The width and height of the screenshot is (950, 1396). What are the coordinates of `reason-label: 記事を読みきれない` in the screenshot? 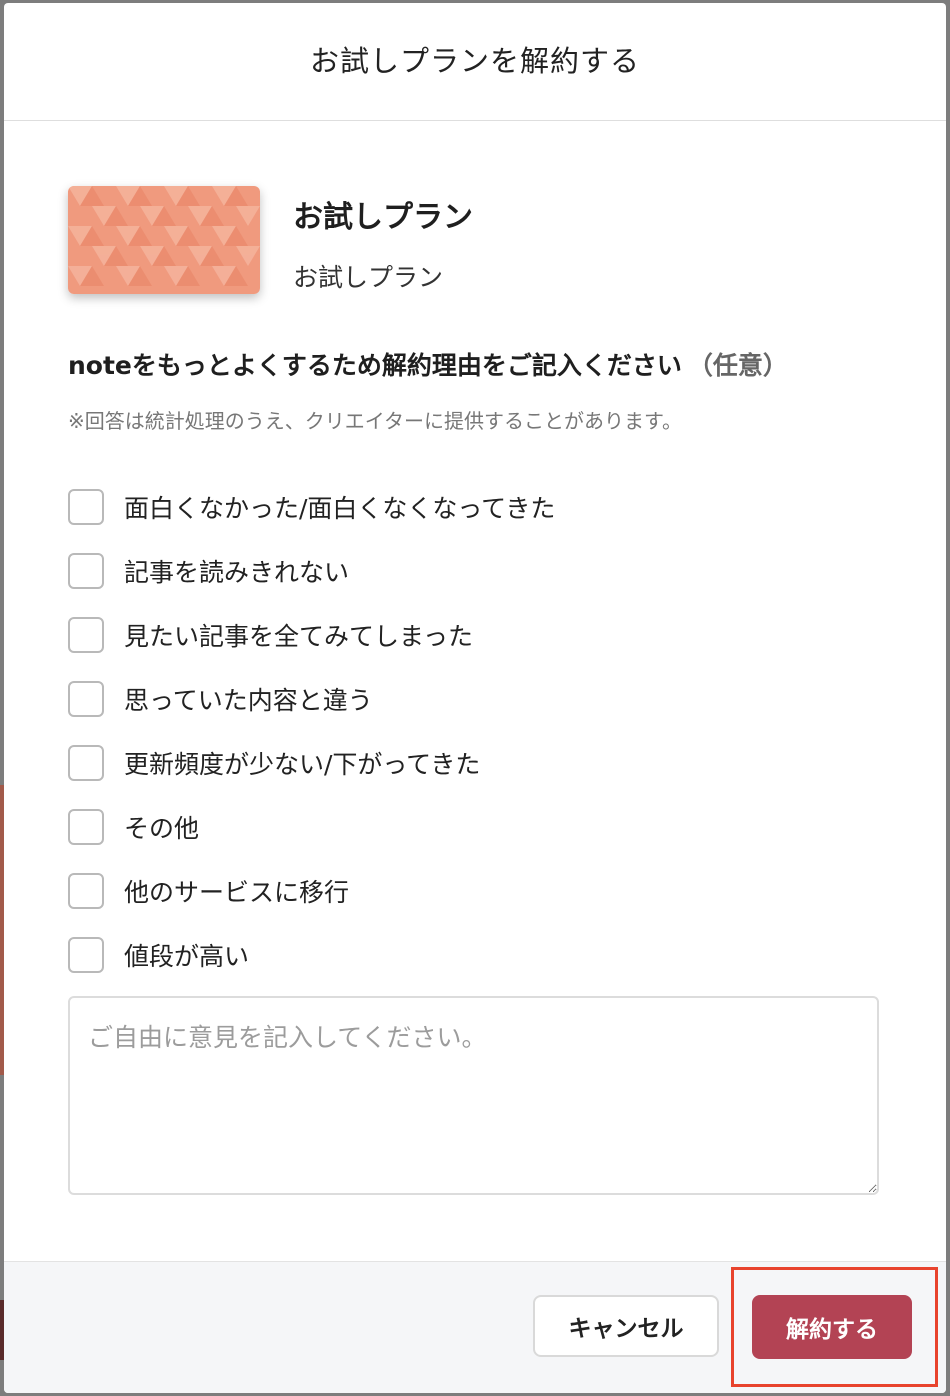 It's located at (236, 571).